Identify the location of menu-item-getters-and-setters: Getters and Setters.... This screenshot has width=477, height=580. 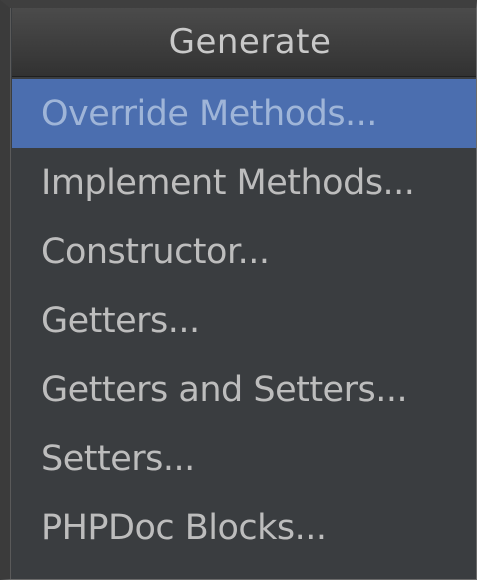
(244, 389).